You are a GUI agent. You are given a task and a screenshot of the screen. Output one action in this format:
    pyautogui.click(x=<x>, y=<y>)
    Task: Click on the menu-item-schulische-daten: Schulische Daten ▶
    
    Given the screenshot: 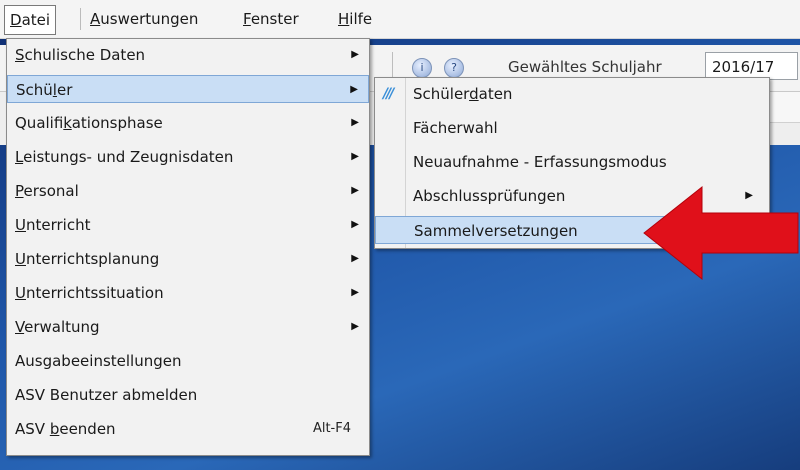 What is the action you would take?
    pyautogui.click(x=188, y=55)
    